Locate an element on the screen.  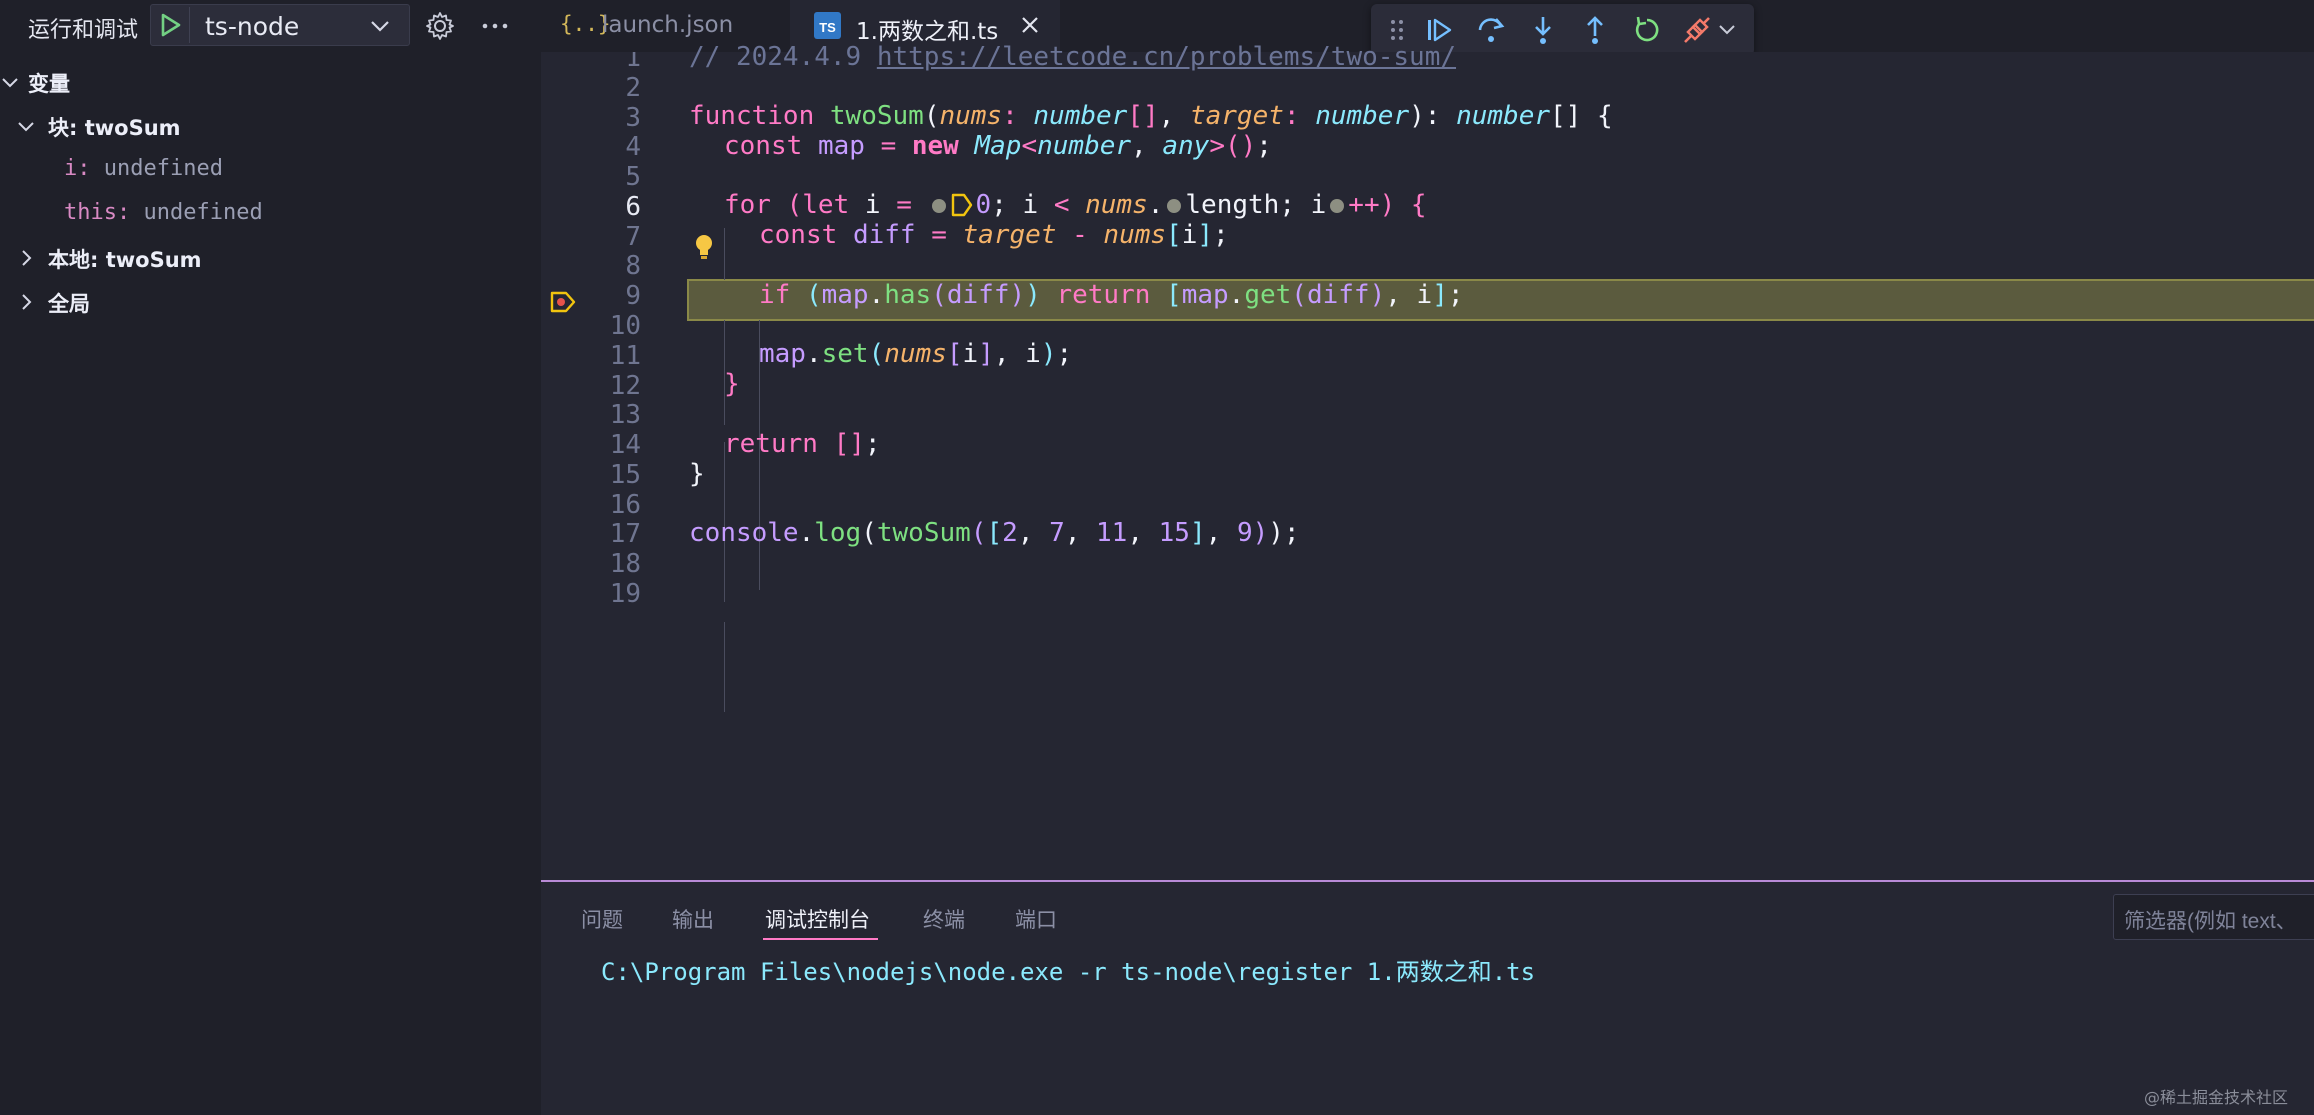
line-number: 7 is located at coordinates (633, 237).